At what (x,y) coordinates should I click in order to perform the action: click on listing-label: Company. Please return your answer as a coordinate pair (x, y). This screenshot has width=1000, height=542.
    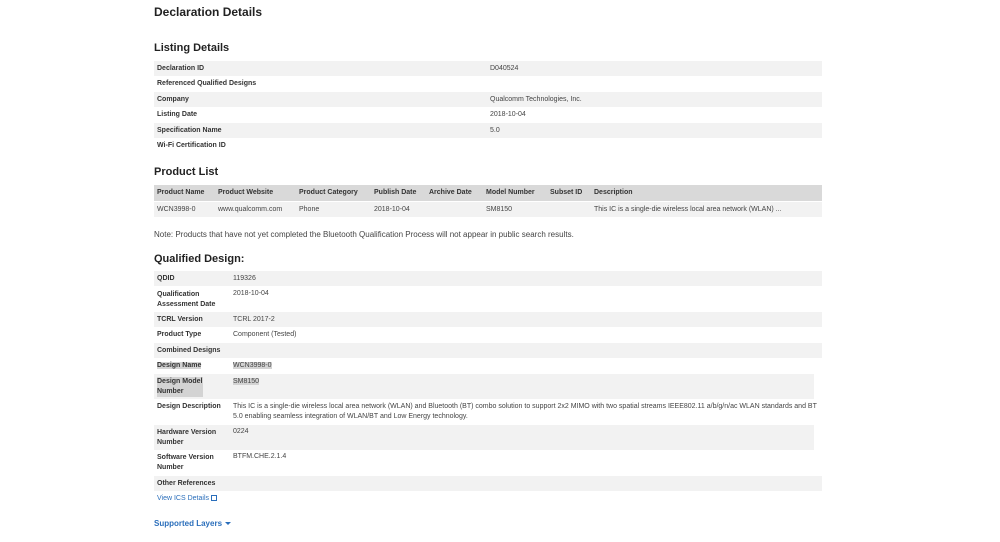
    Looking at the image, I should click on (173, 99).